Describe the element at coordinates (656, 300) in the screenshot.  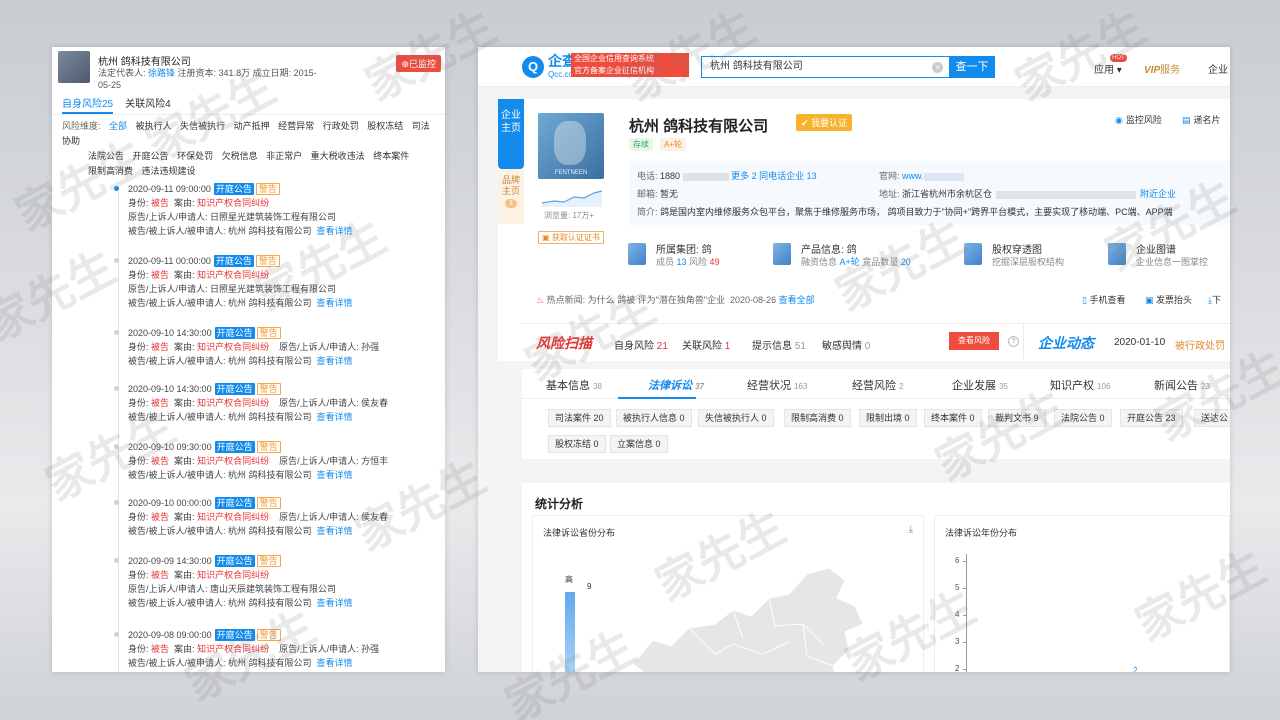
I see `hot-news-link: 为什么 鸽被 评为"潜在独角兽"企业` at that location.